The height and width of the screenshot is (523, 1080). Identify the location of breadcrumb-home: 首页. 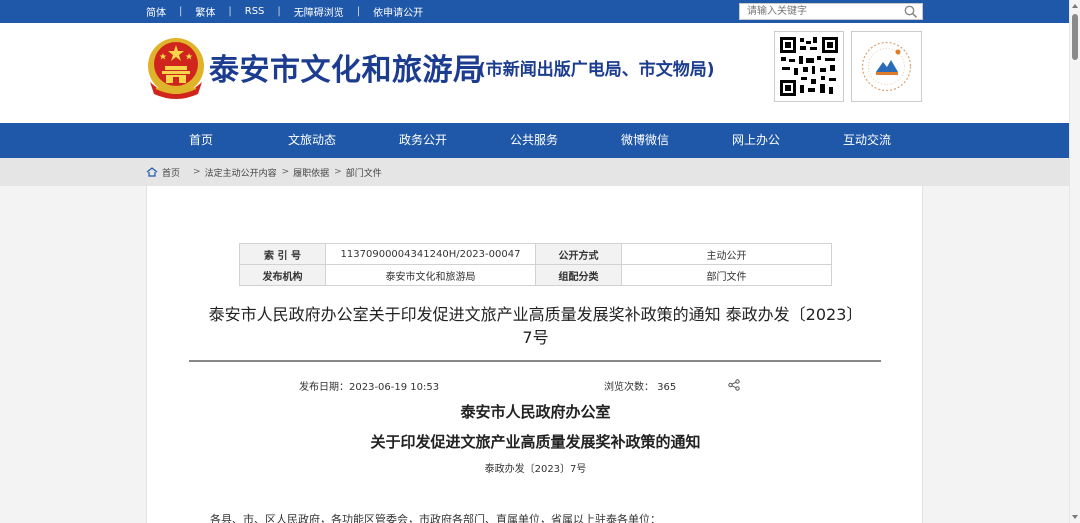
(171, 172).